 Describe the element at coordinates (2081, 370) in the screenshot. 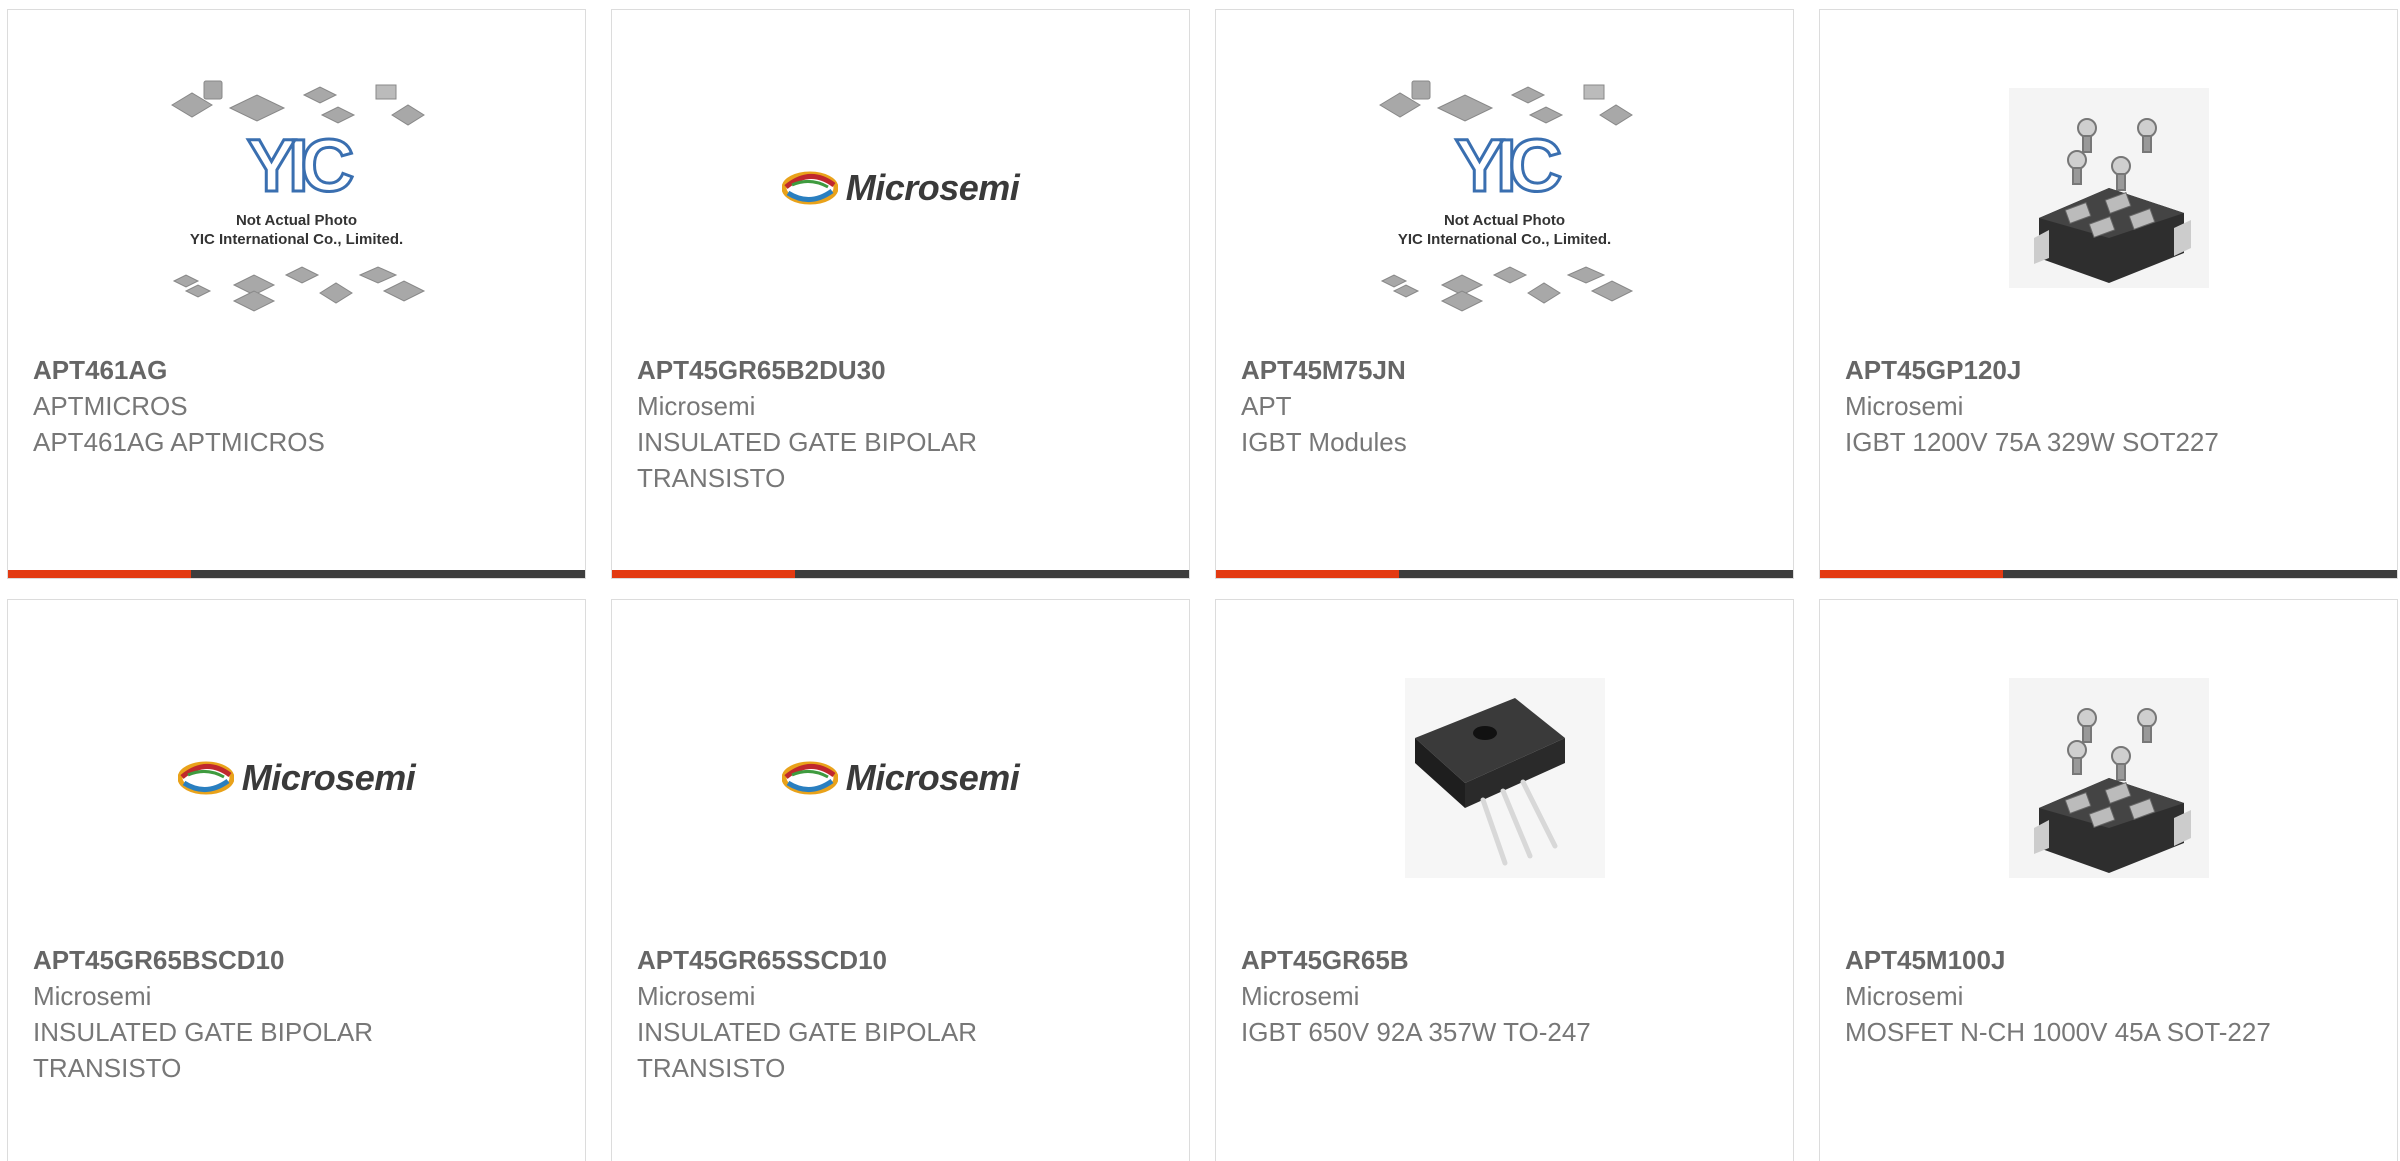

I see `part-number: APT45GP120J` at that location.